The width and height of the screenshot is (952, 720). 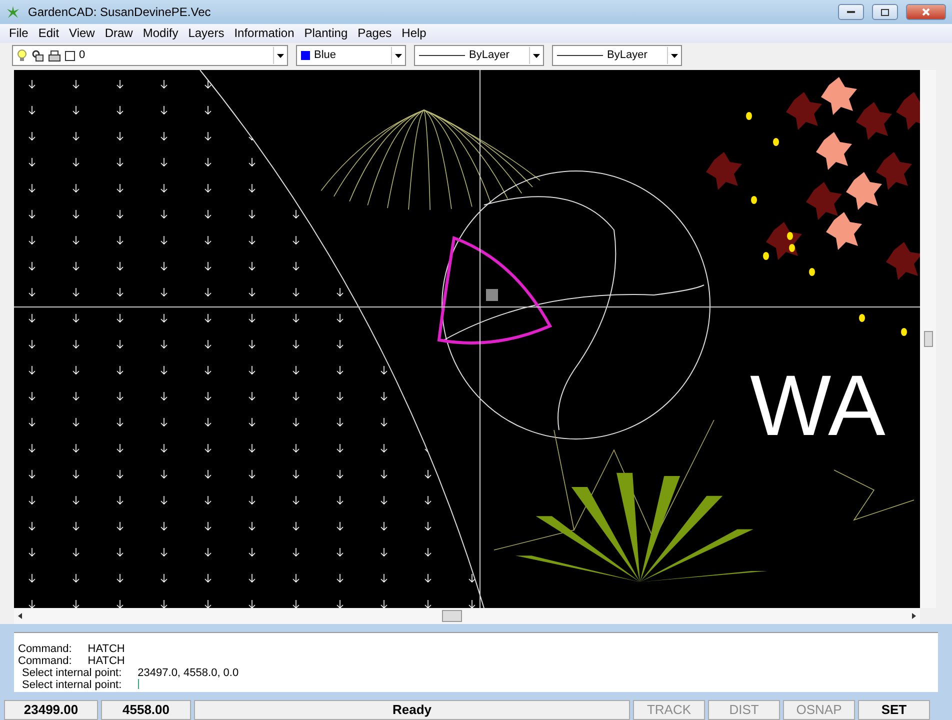 I want to click on close-button, so click(x=926, y=12).